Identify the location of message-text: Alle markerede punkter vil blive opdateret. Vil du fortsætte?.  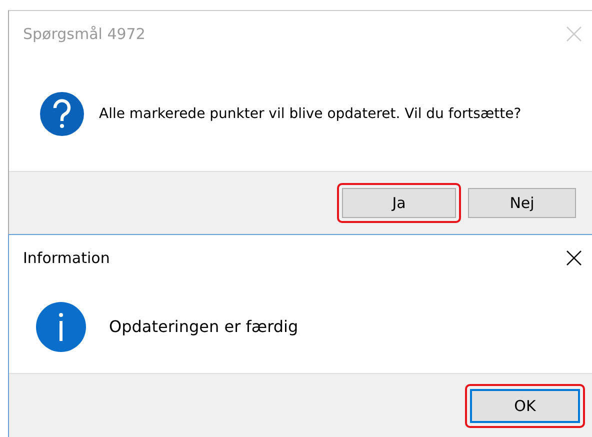
(310, 114).